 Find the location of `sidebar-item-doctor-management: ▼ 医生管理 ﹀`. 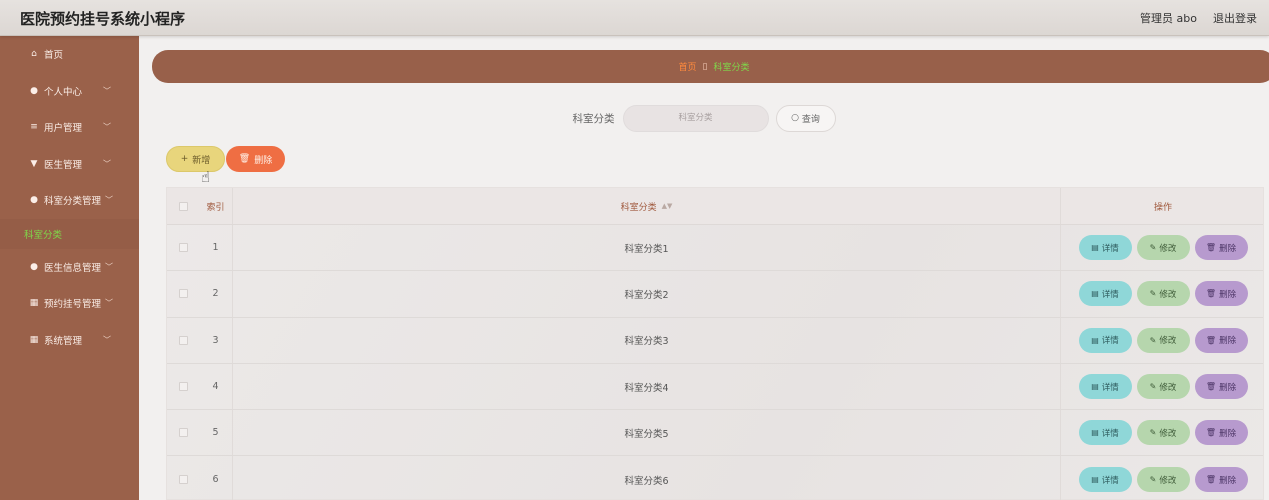

sidebar-item-doctor-management: ▼ 医生管理 ﹀ is located at coordinates (69, 164).